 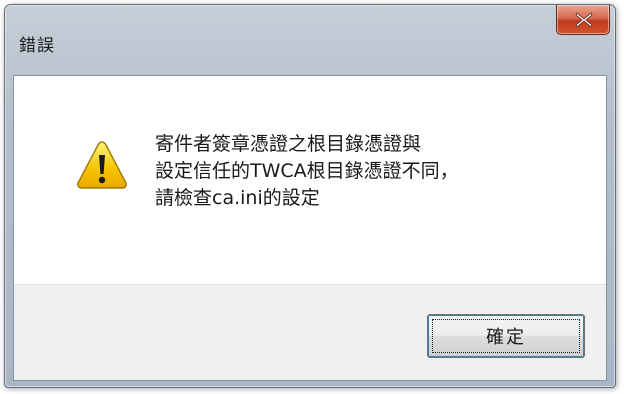 I want to click on close-button, so click(x=583, y=20).